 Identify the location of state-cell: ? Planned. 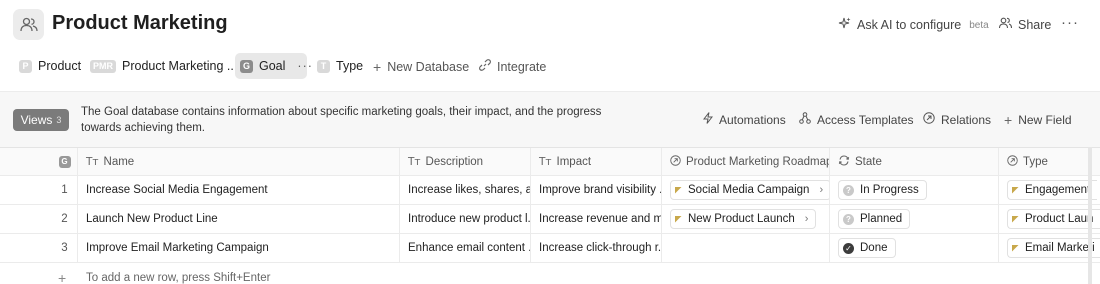
(914, 219).